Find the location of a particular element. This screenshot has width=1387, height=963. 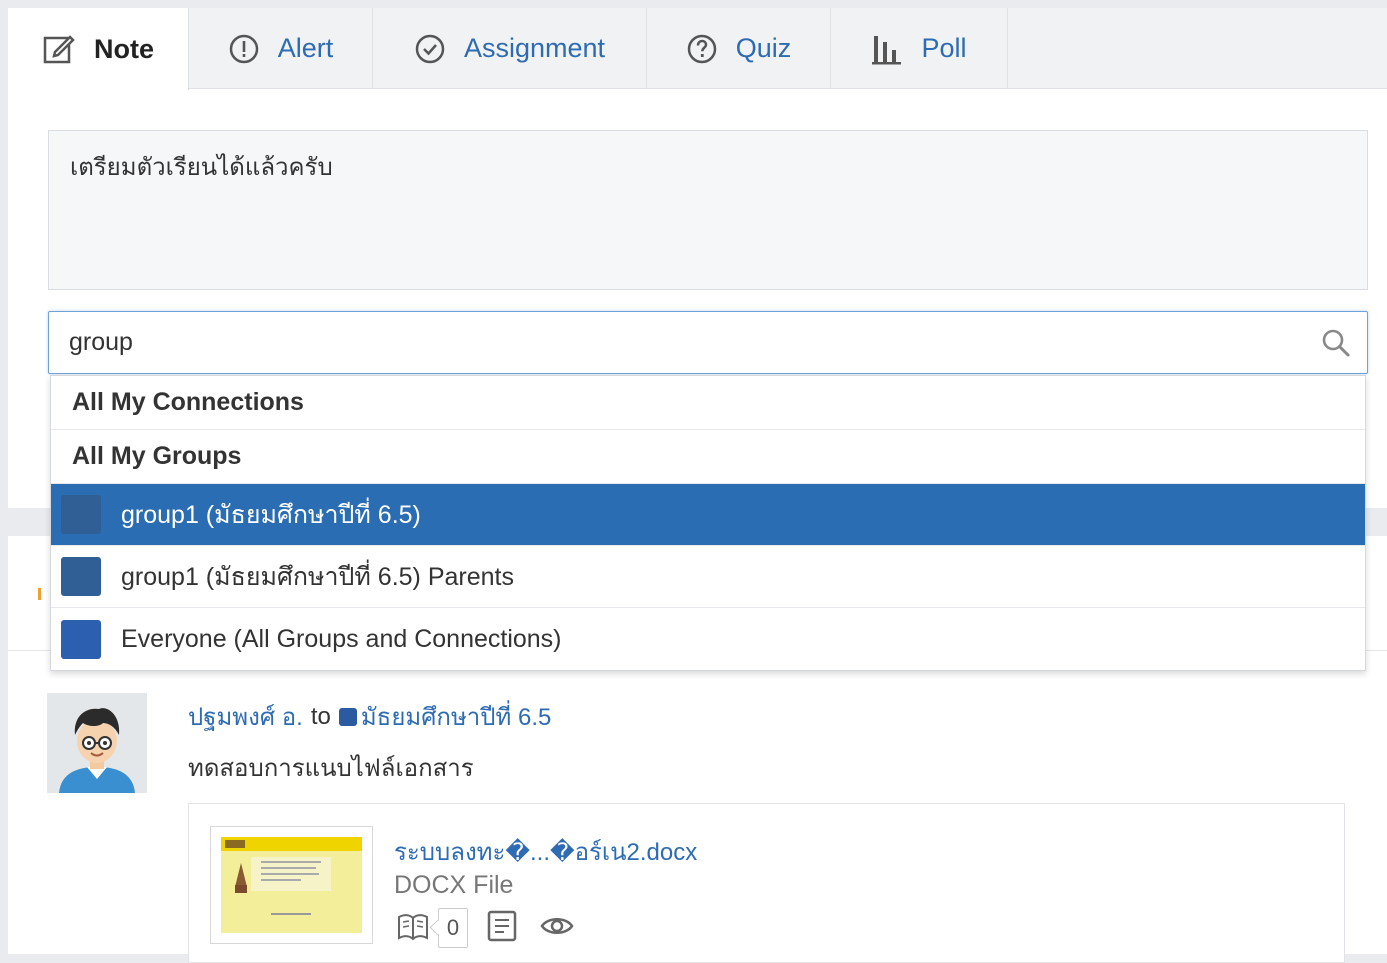

post-meta: ปฐมพงศ์ อ. to มัธยมศึกษาปีที่ 6.5 is located at coordinates (369, 716).